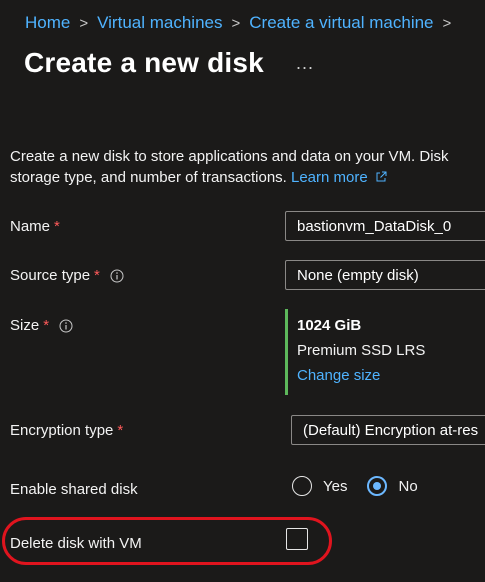 The width and height of the screenshot is (485, 582). What do you see at coordinates (159, 23) in the screenshot?
I see `breadcrumb-virtual-machines: Virtual machines` at bounding box center [159, 23].